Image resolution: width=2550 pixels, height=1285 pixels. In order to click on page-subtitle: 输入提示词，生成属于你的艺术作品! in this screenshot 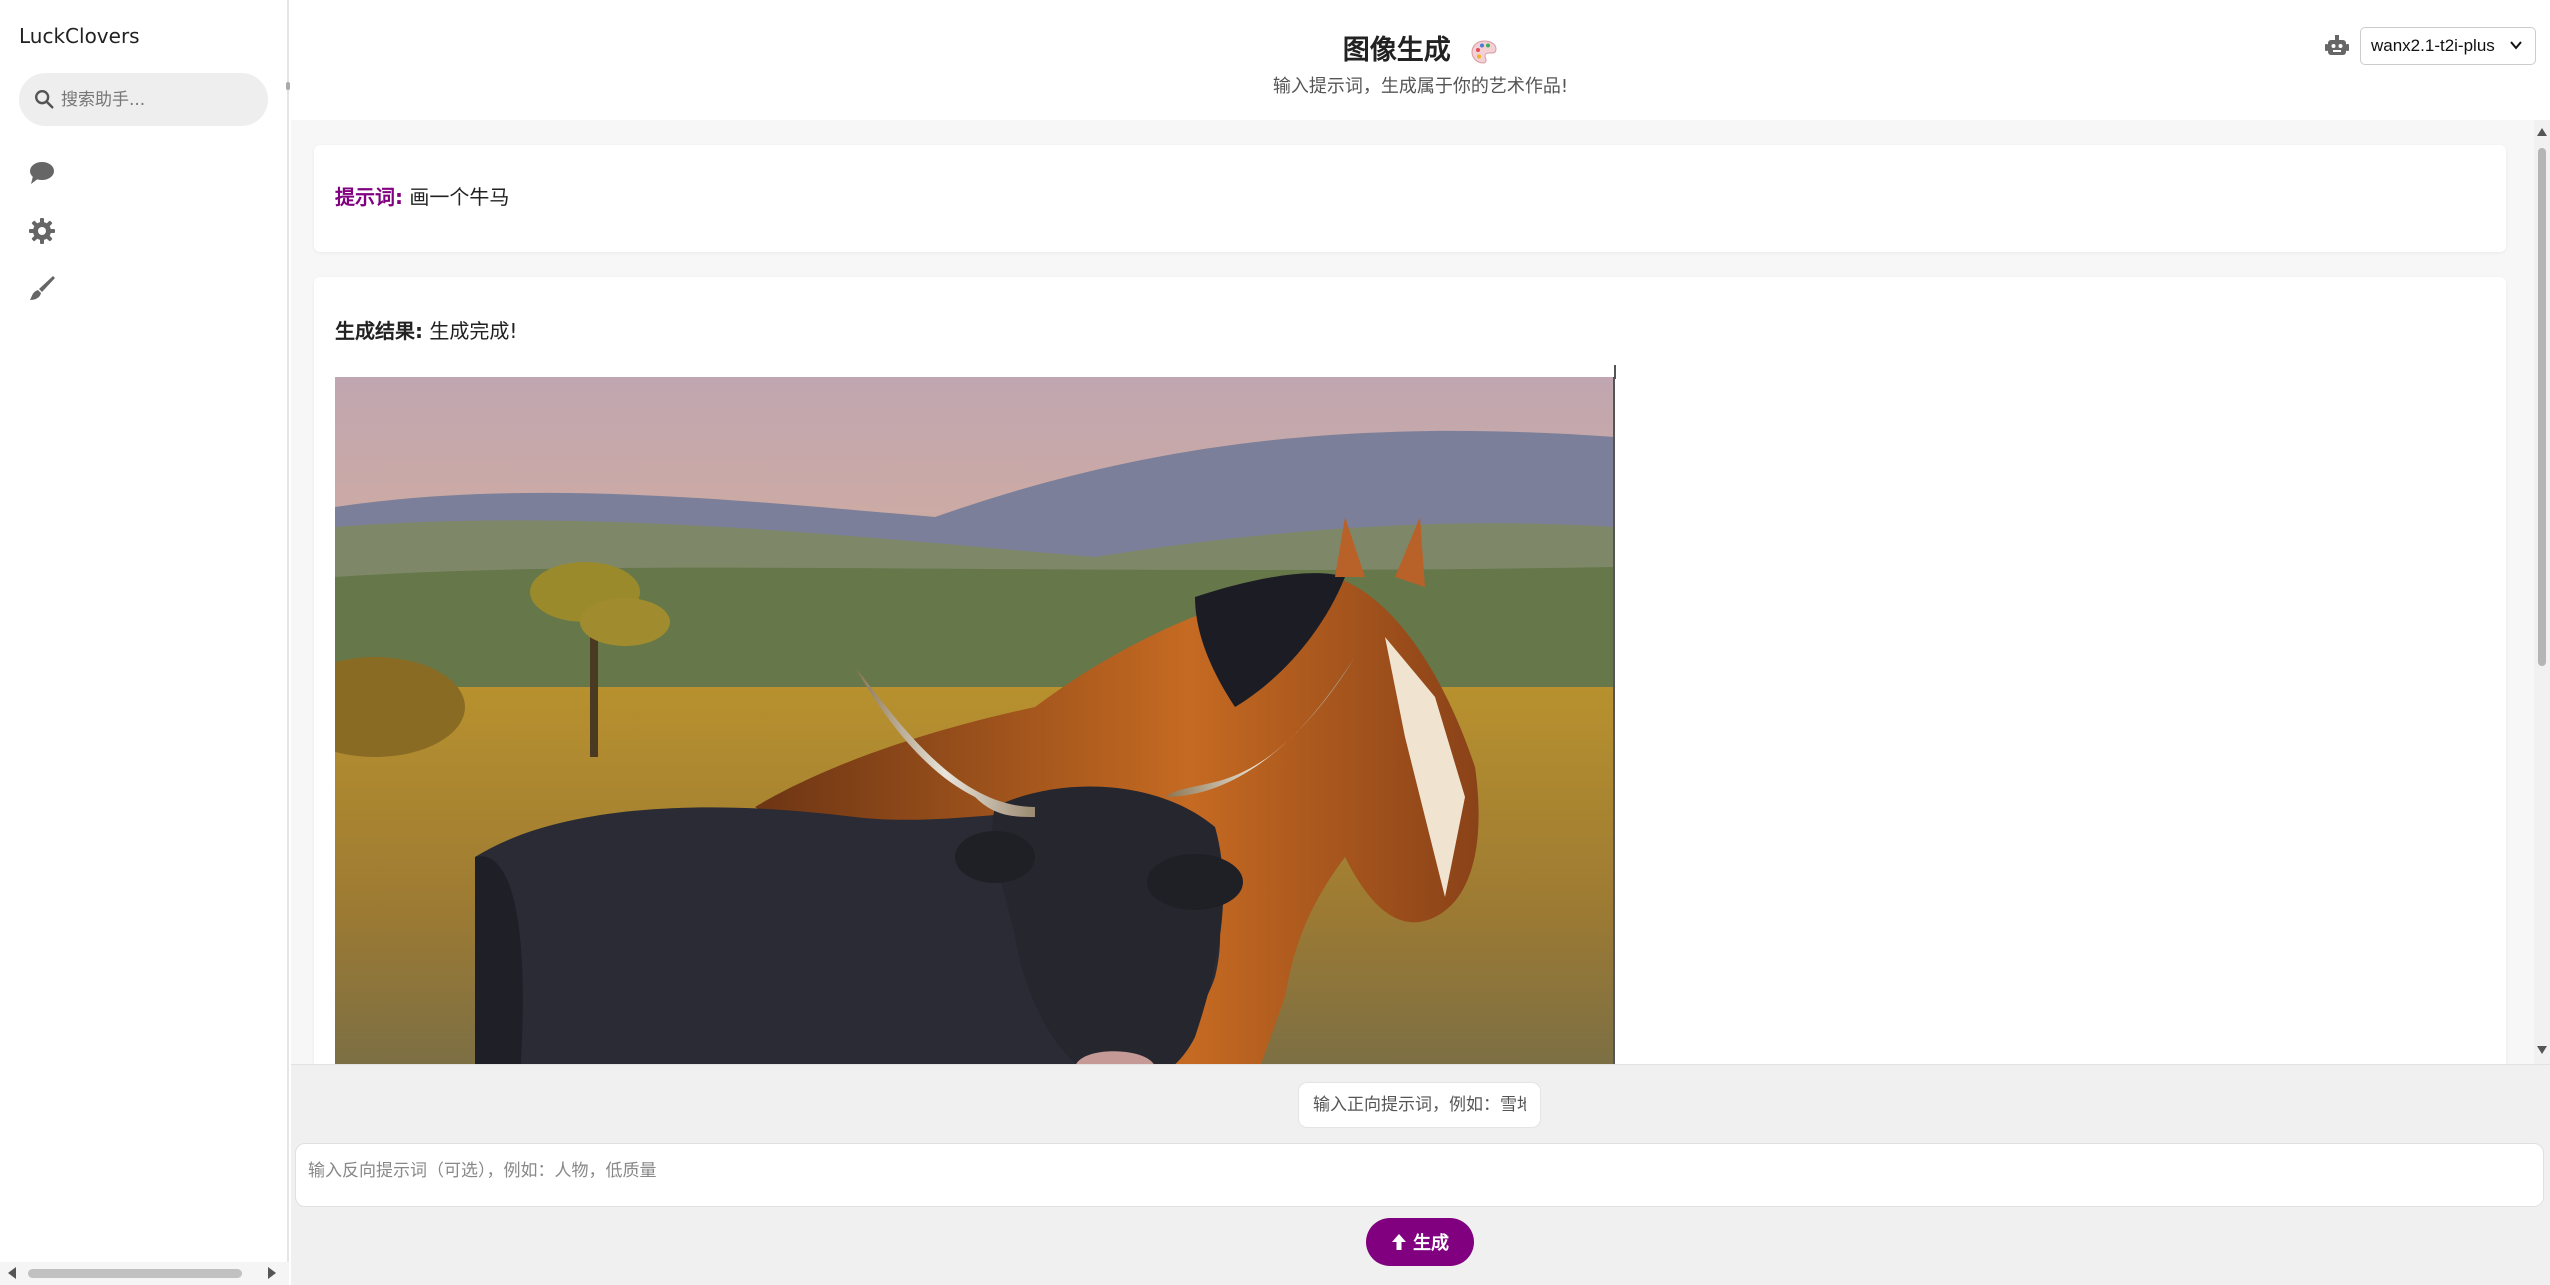, I will do `click(1420, 86)`.